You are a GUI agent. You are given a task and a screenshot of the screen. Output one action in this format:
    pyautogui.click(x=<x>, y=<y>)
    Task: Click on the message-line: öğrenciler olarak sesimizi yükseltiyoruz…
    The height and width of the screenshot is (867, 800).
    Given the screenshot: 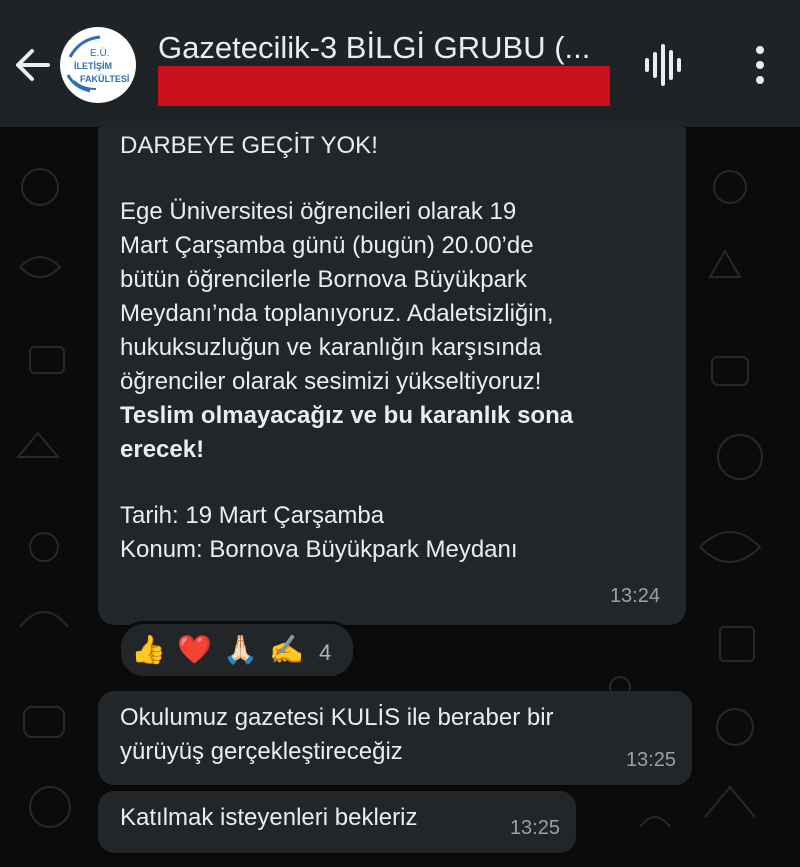 What is the action you would take?
    pyautogui.click(x=331, y=381)
    